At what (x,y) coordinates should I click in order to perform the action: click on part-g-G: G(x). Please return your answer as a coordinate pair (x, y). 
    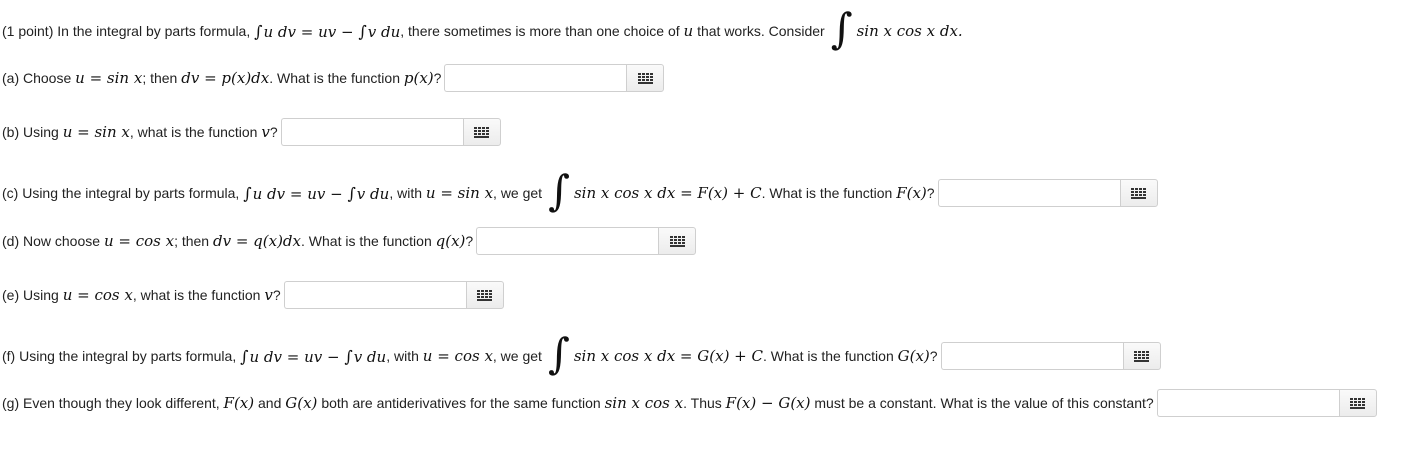
    Looking at the image, I should click on (301, 403).